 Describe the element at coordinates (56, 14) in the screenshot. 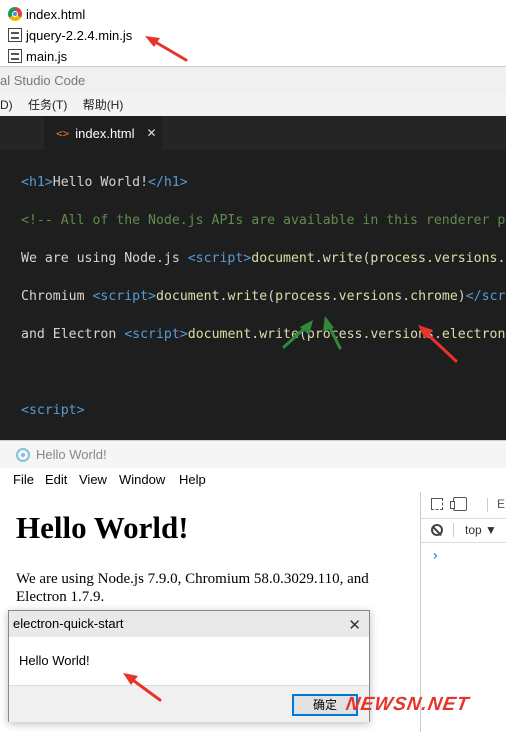

I see `file-name: index.html` at that location.